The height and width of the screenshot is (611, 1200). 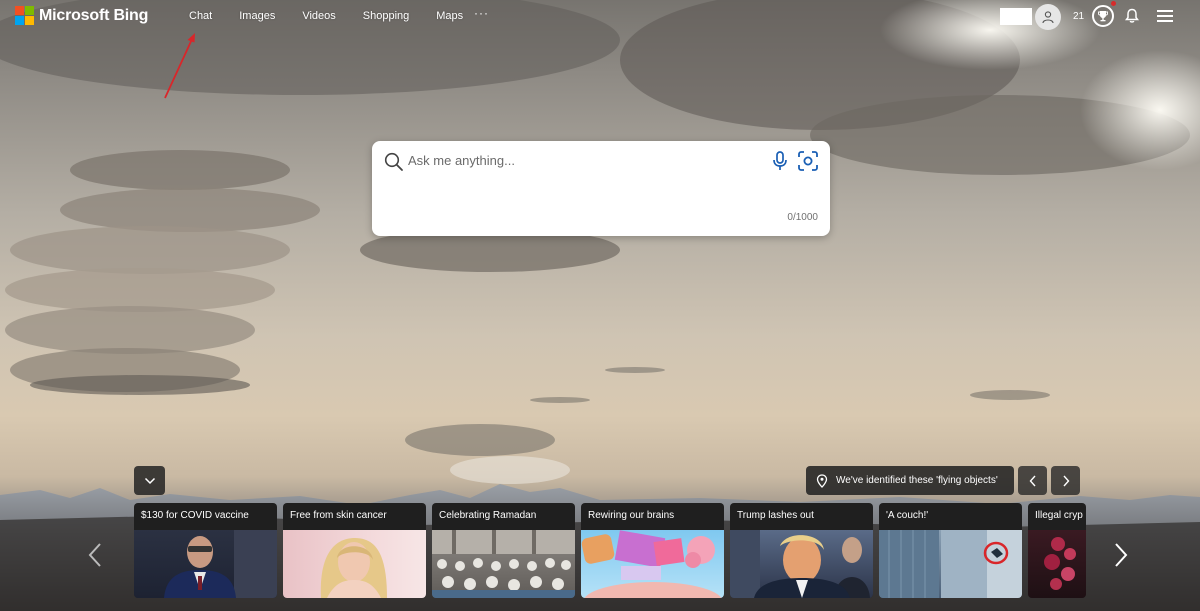 What do you see at coordinates (503, 564) in the screenshot?
I see `card-image-crowd` at bounding box center [503, 564].